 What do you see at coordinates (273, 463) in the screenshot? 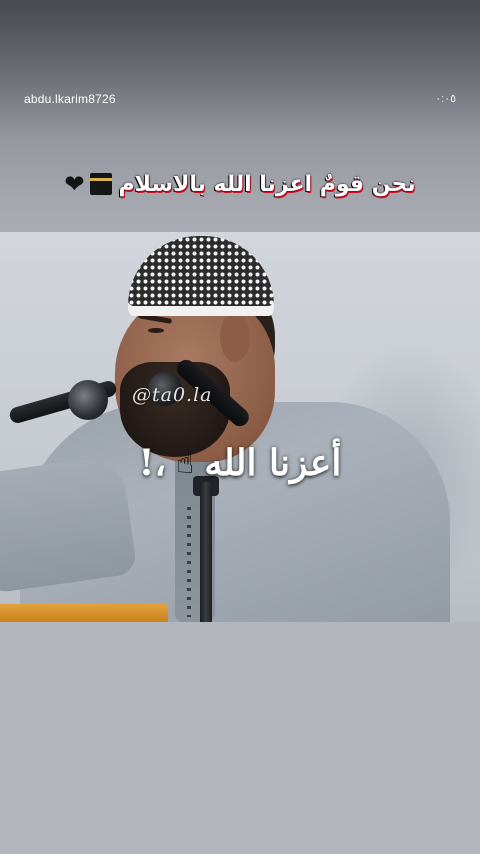
I see `overlay-text: أعزنا الله` at bounding box center [273, 463].